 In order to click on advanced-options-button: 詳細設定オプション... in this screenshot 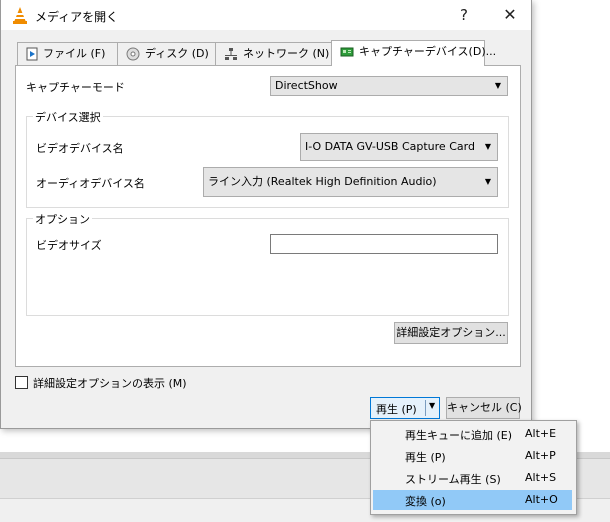, I will do `click(451, 333)`.